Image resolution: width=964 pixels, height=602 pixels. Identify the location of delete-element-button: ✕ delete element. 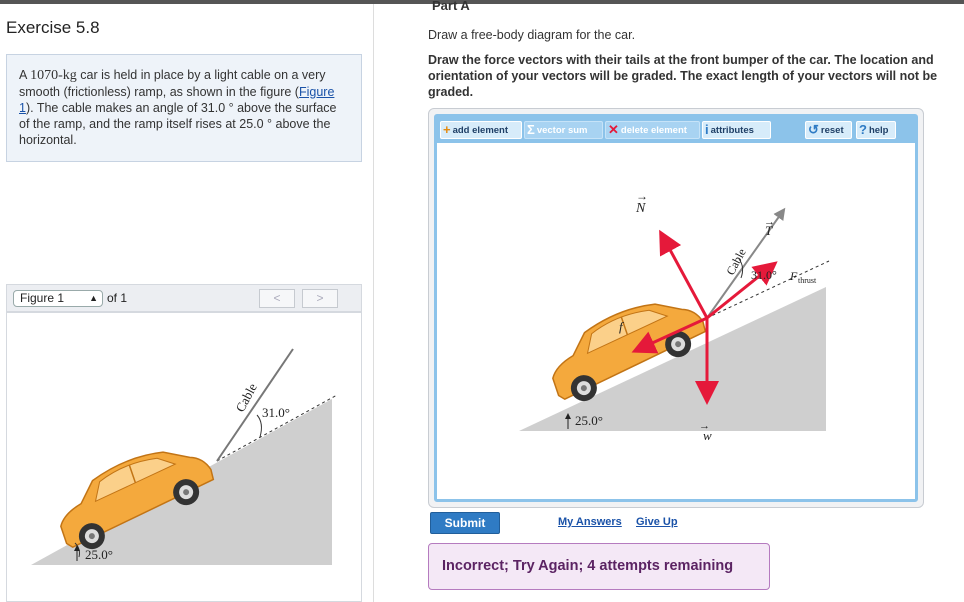
(652, 130).